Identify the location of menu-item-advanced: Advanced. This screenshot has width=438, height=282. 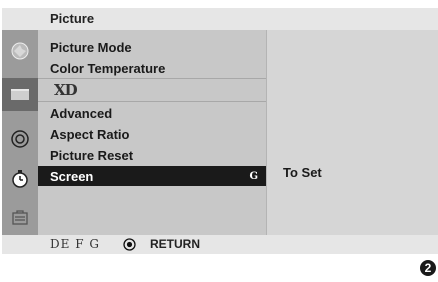
(152, 113).